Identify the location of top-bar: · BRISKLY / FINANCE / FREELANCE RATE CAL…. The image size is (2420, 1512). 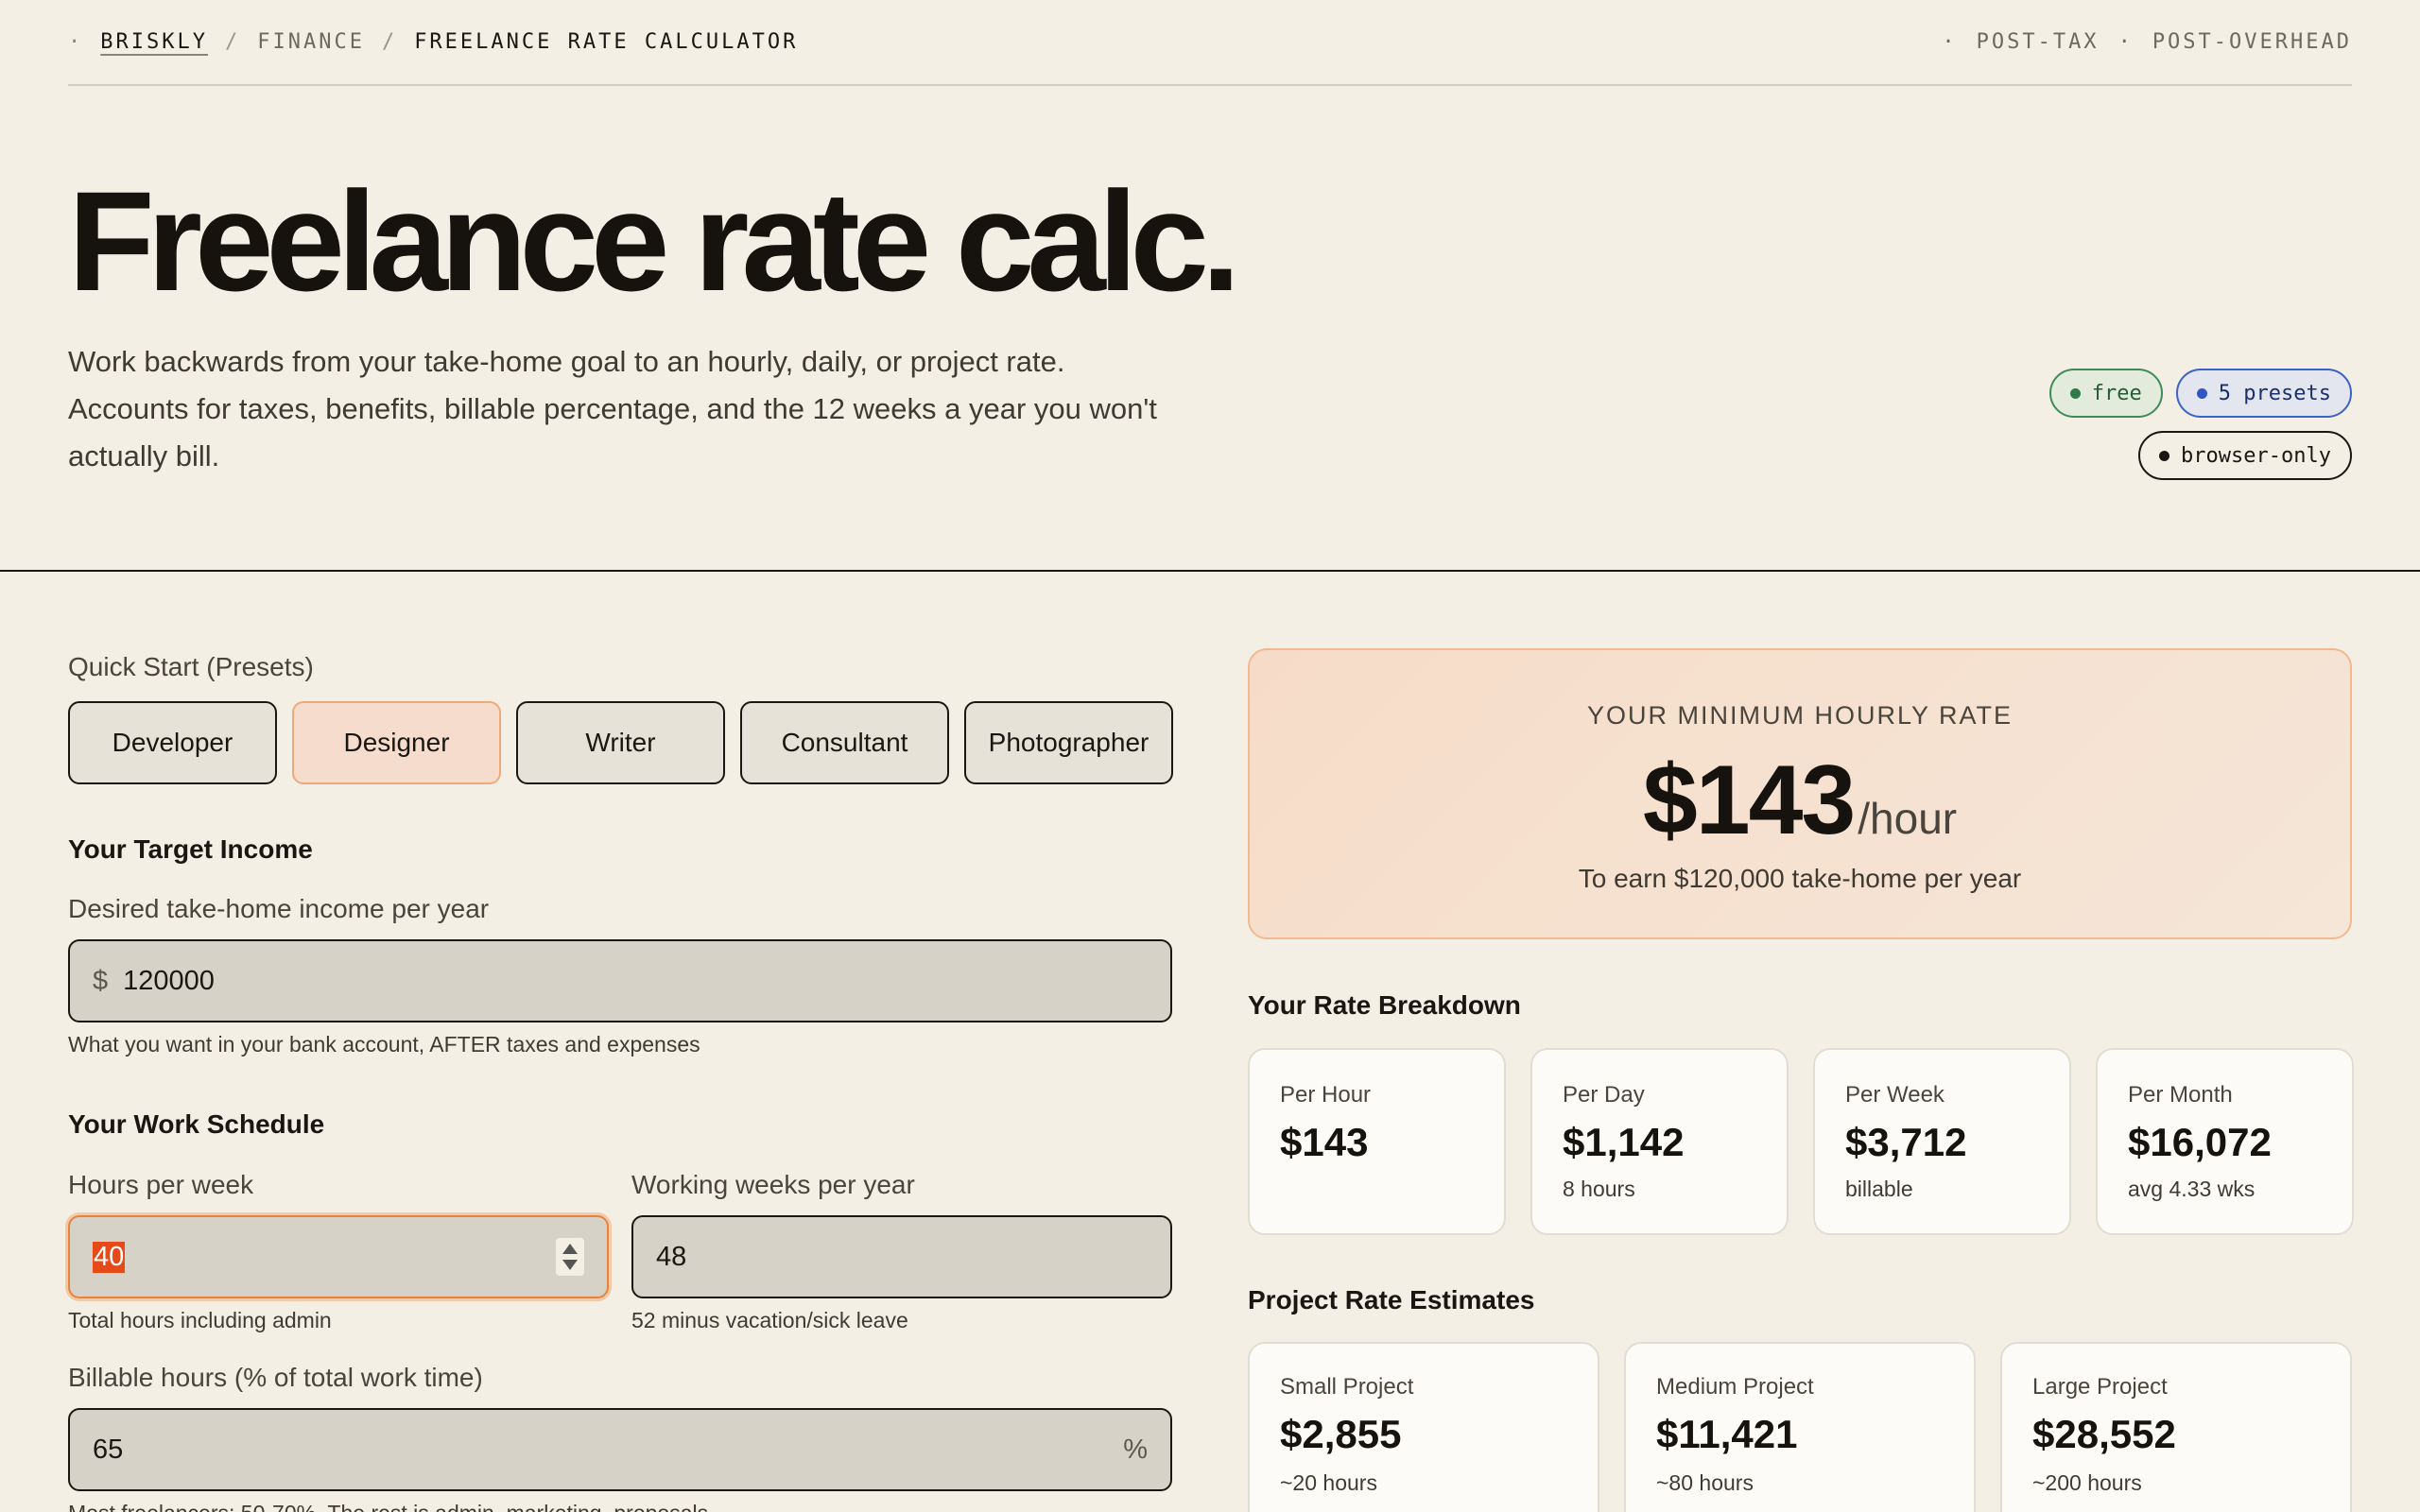
(1210, 43).